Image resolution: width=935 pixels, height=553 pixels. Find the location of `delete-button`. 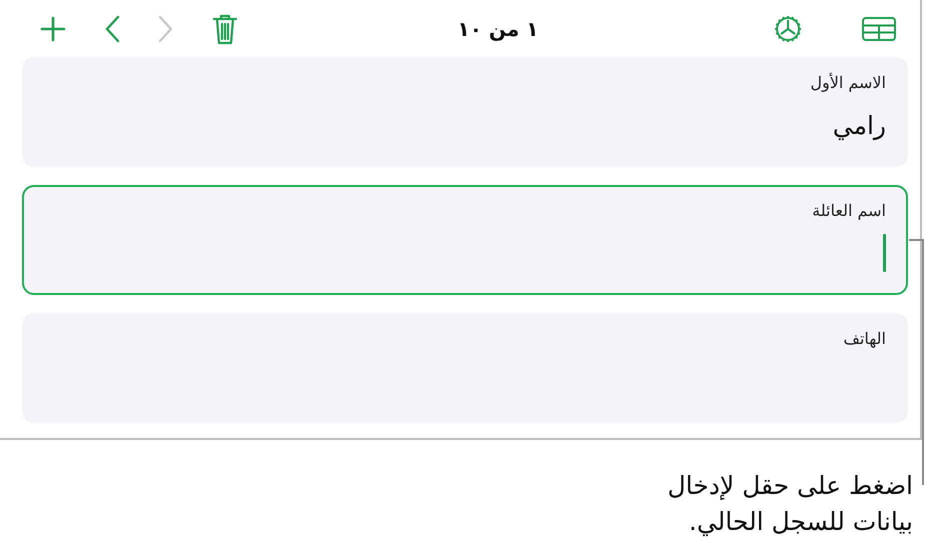

delete-button is located at coordinates (225, 28).